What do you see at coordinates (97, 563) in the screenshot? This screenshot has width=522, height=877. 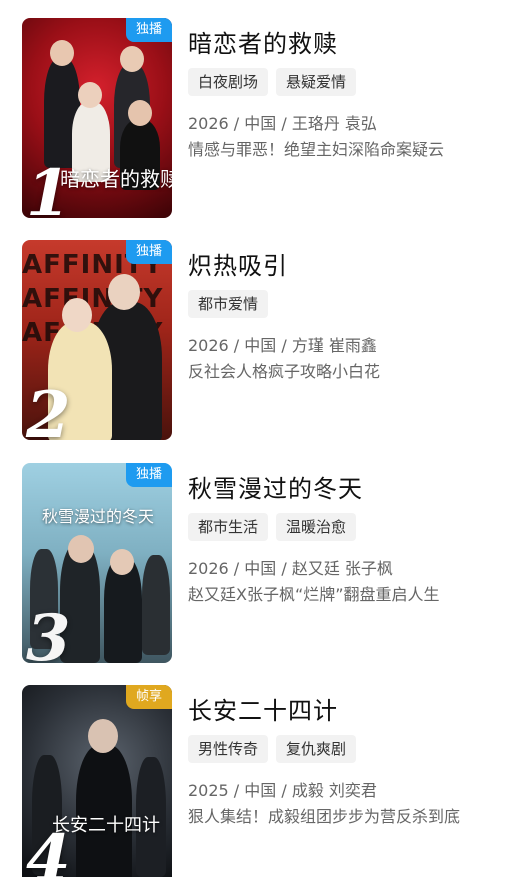 I see `drama-poster: 秋雪漫过的冬天 3 独播` at bounding box center [97, 563].